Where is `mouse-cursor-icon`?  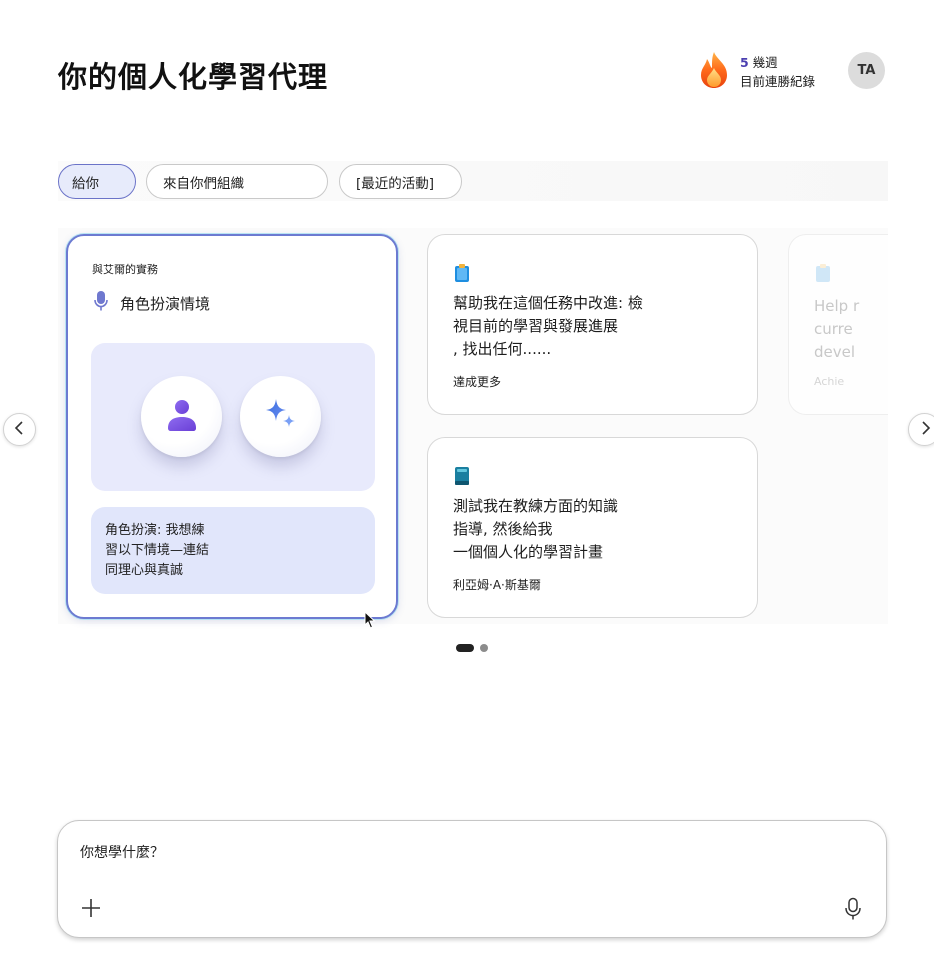 mouse-cursor-icon is located at coordinates (370, 621).